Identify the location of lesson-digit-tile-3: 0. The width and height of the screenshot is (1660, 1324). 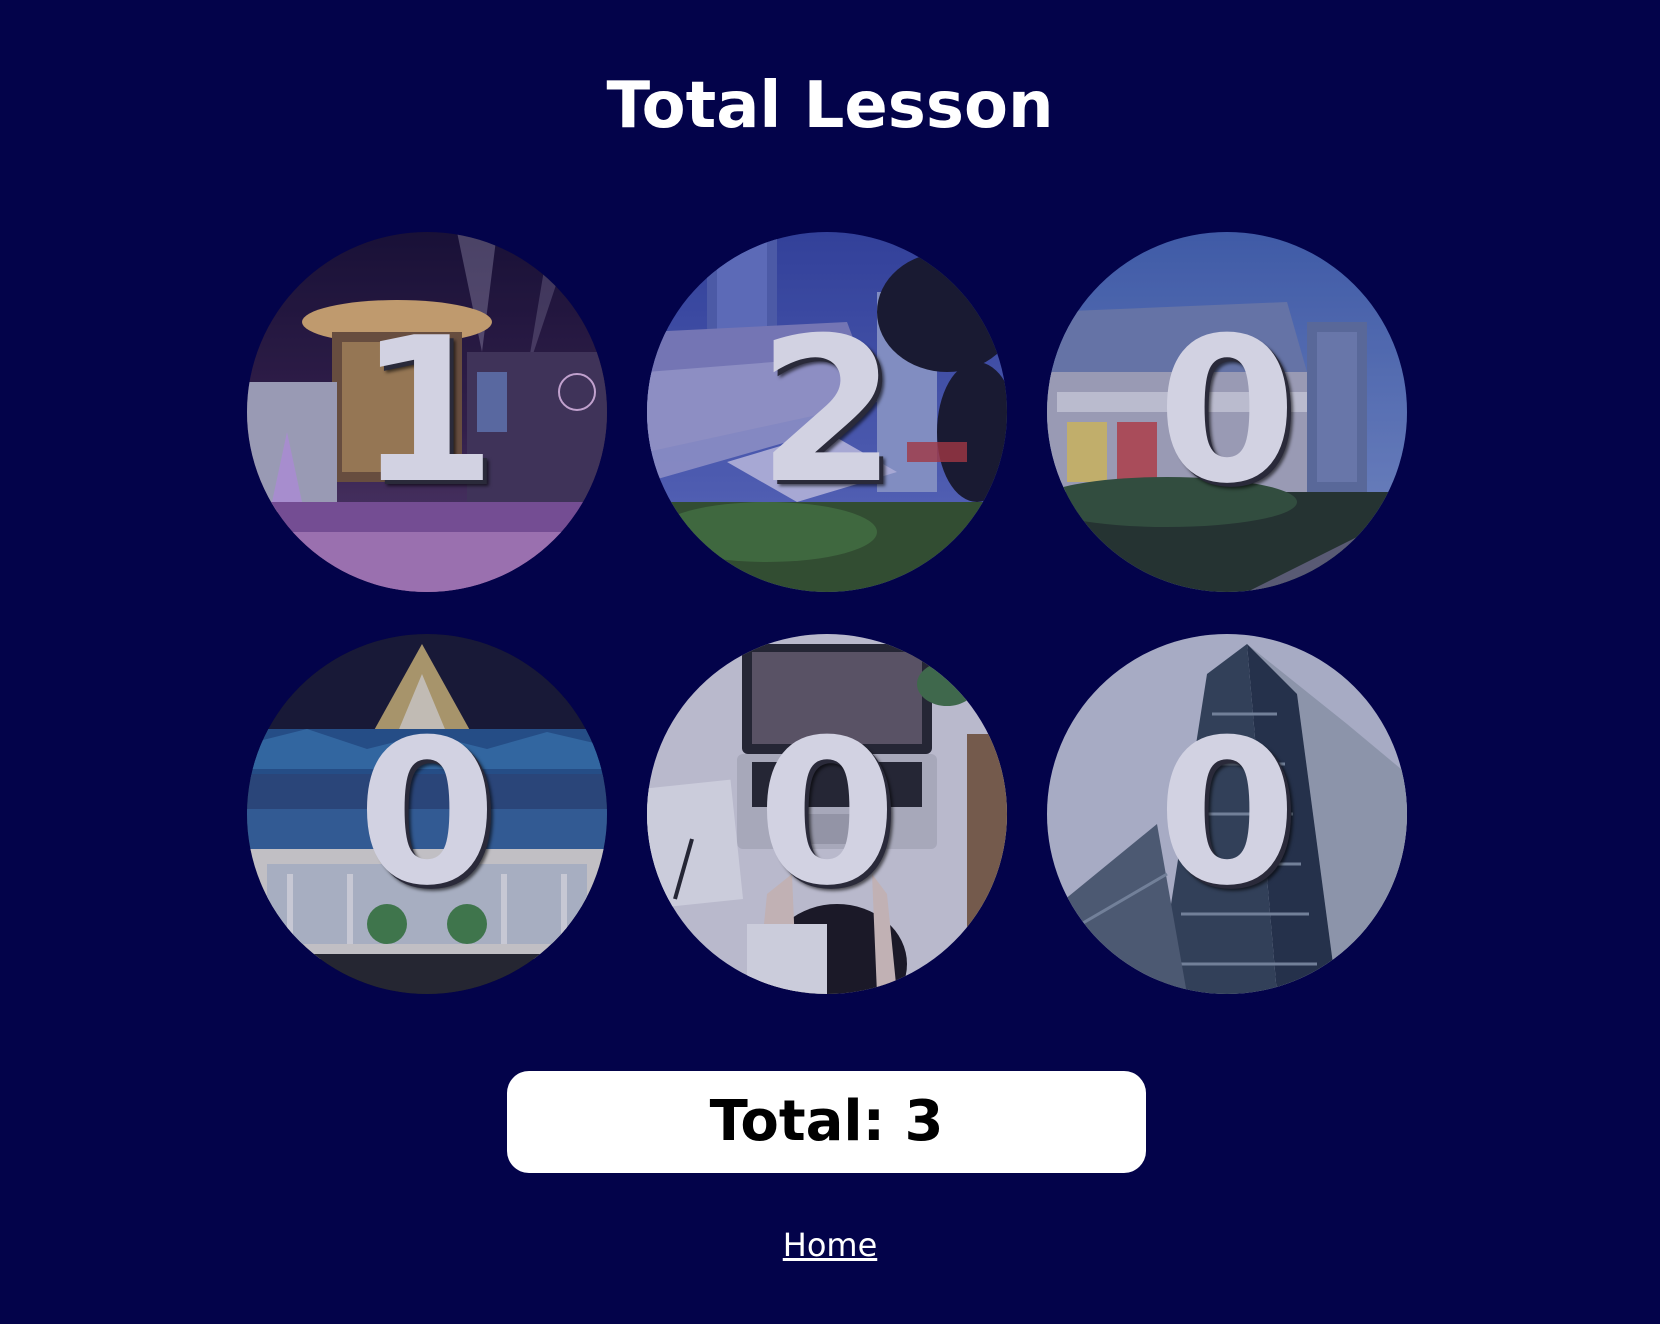
(1227, 412).